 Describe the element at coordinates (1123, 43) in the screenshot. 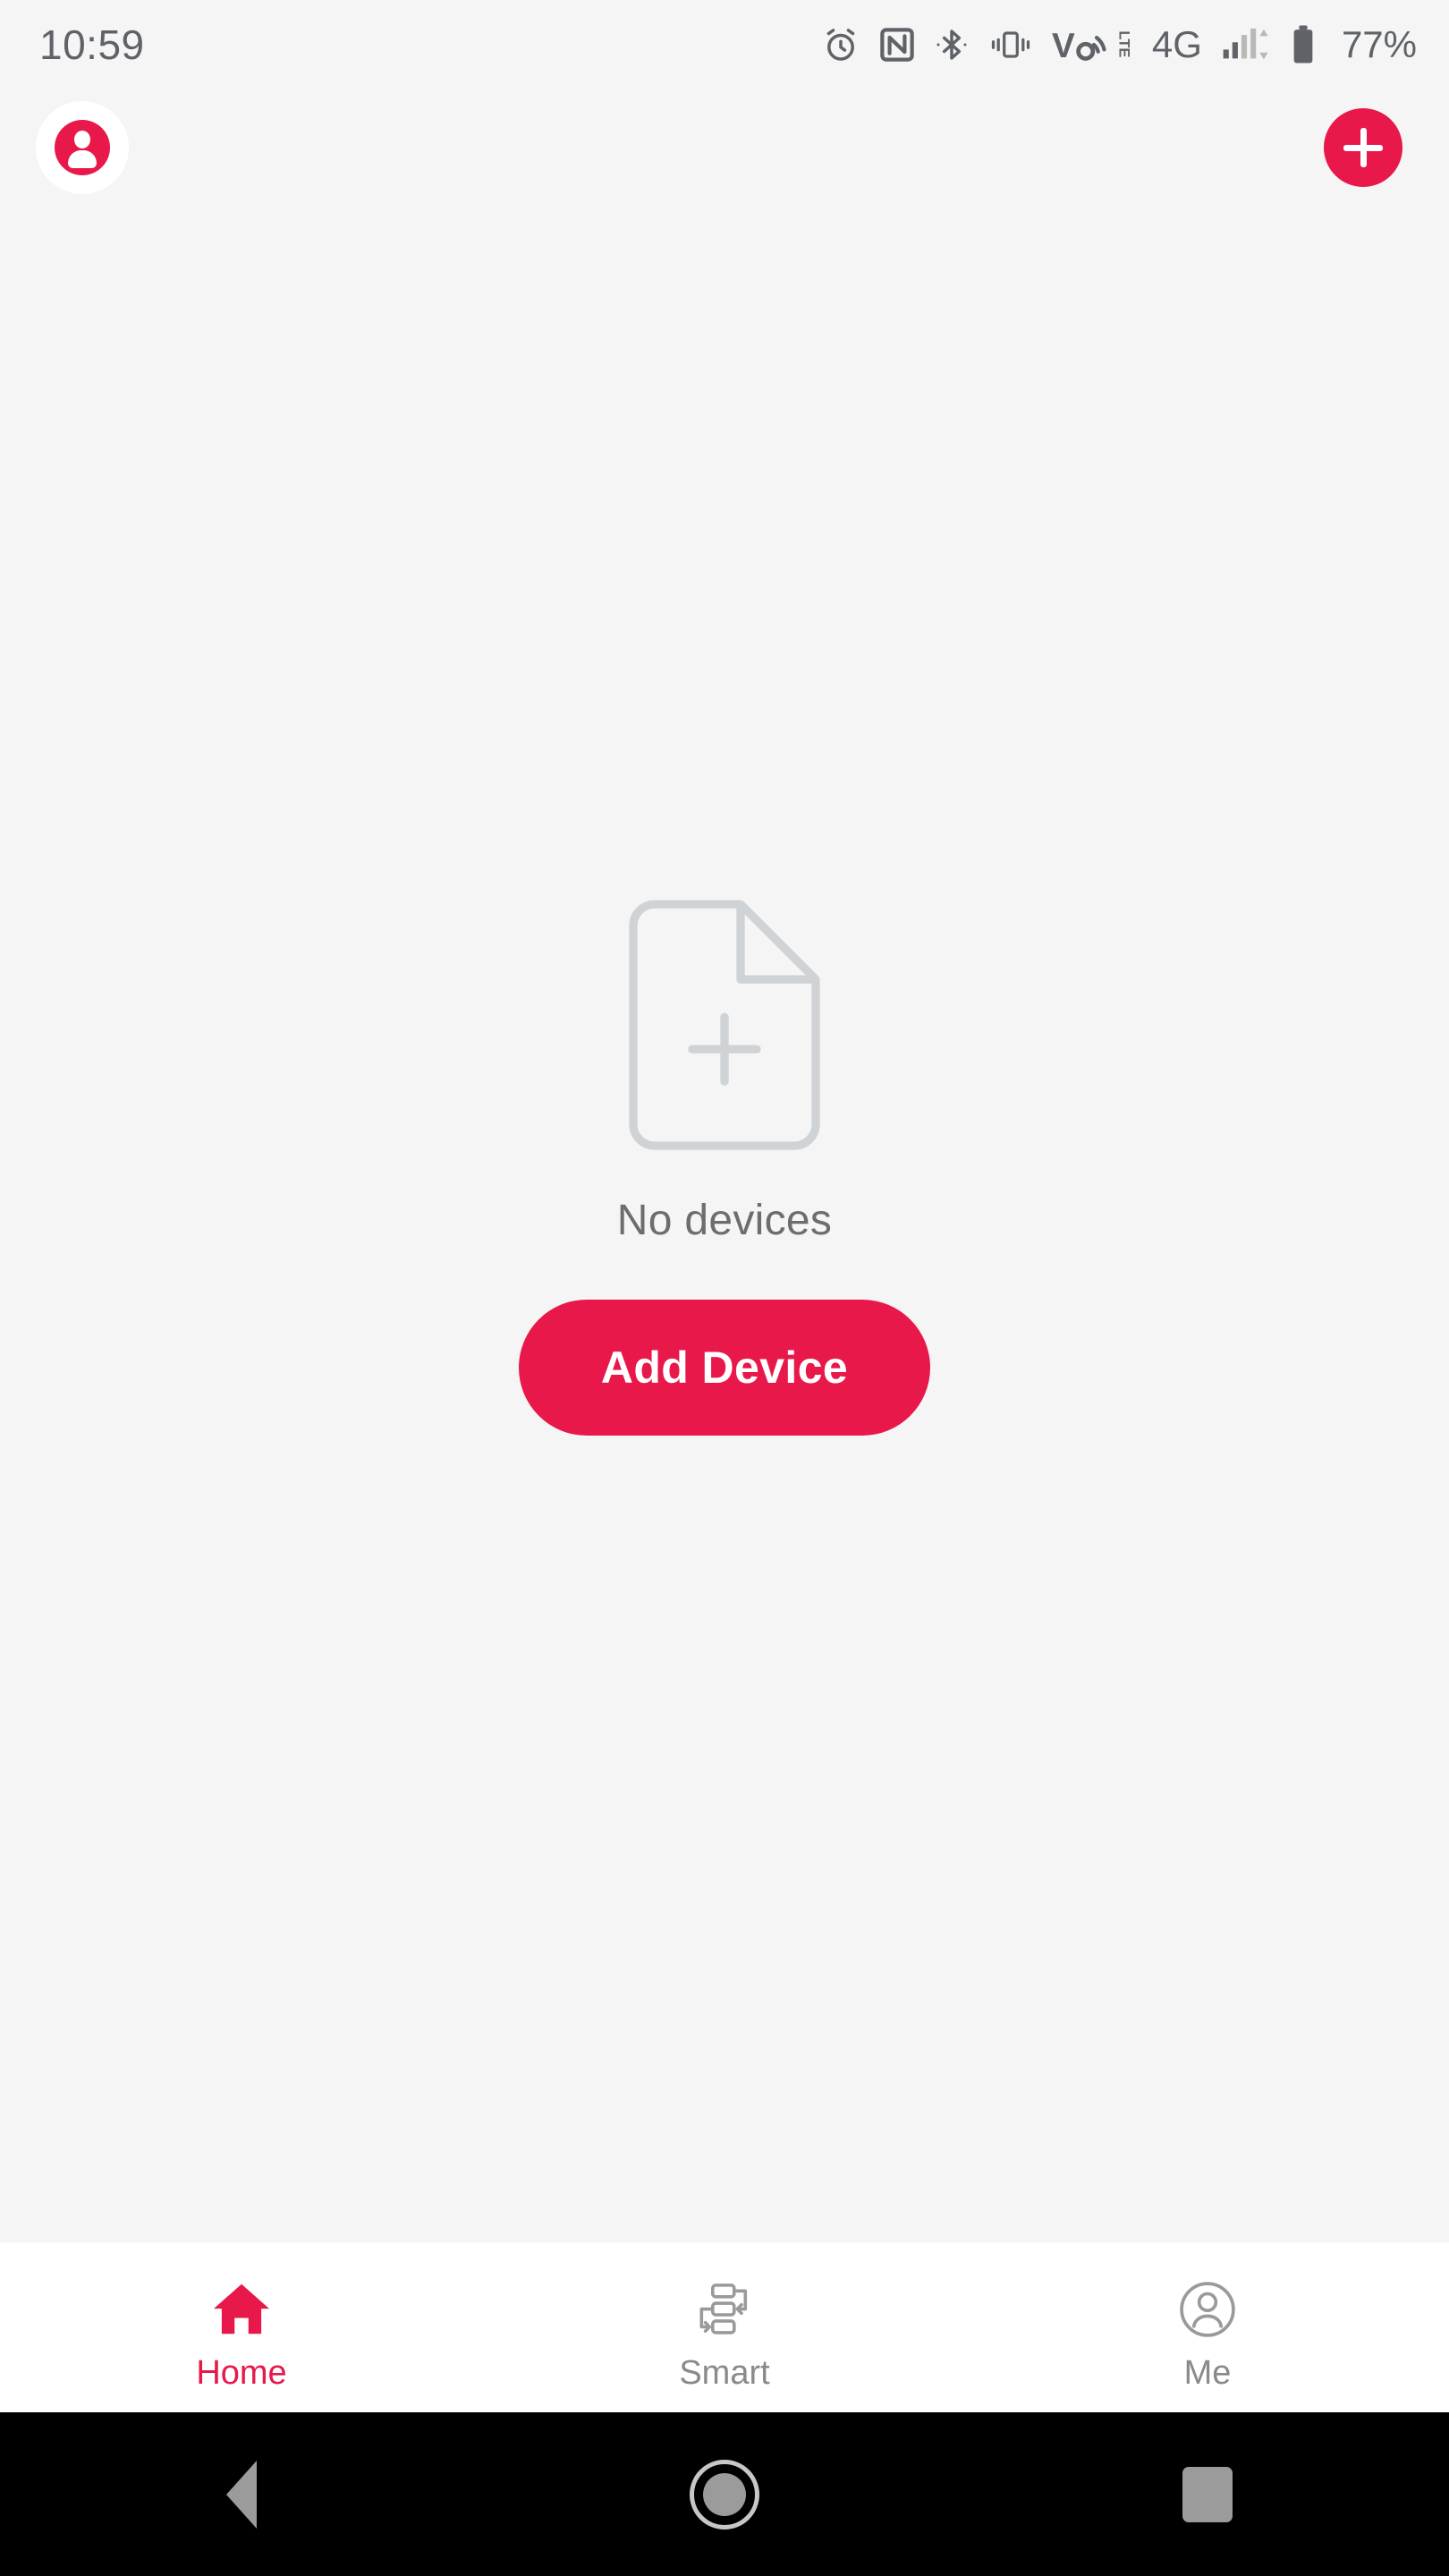

I see `svg-text: LTE` at that location.